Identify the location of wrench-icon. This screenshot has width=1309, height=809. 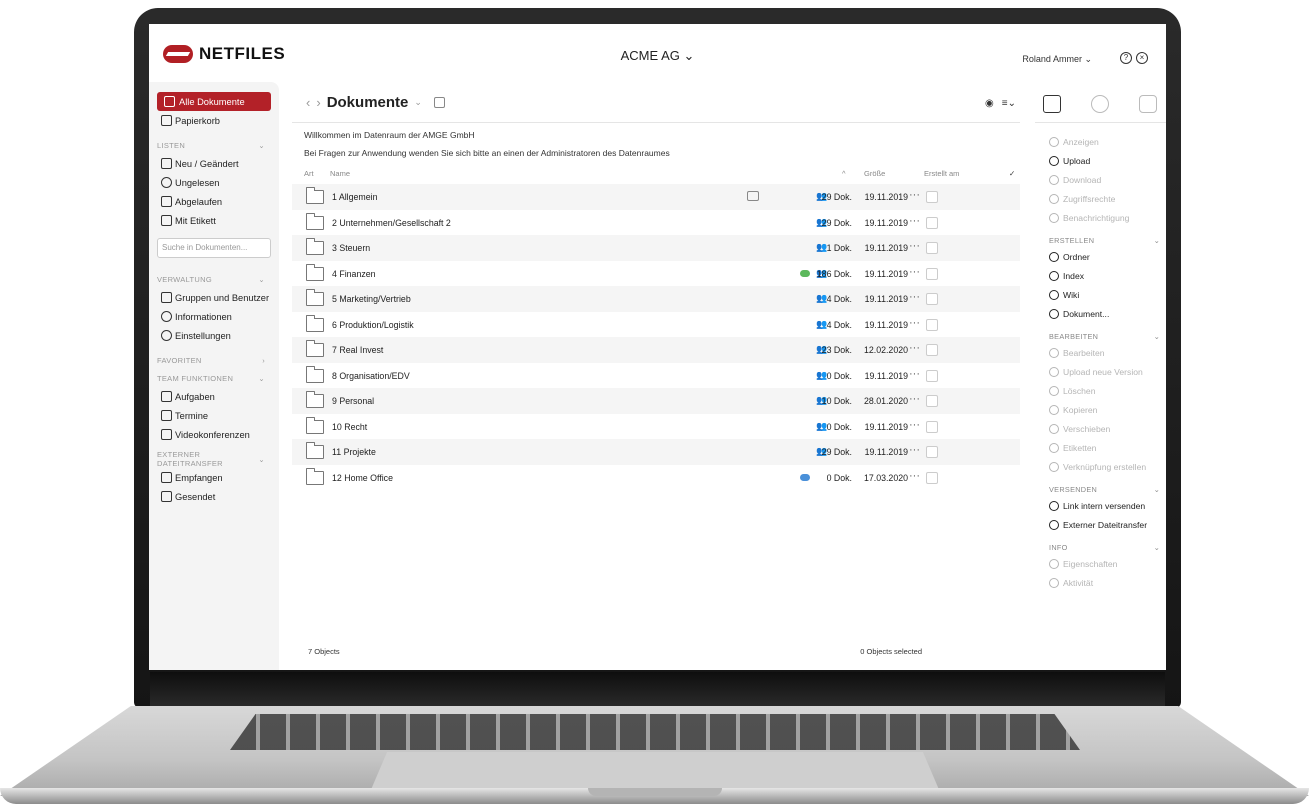
(1052, 104).